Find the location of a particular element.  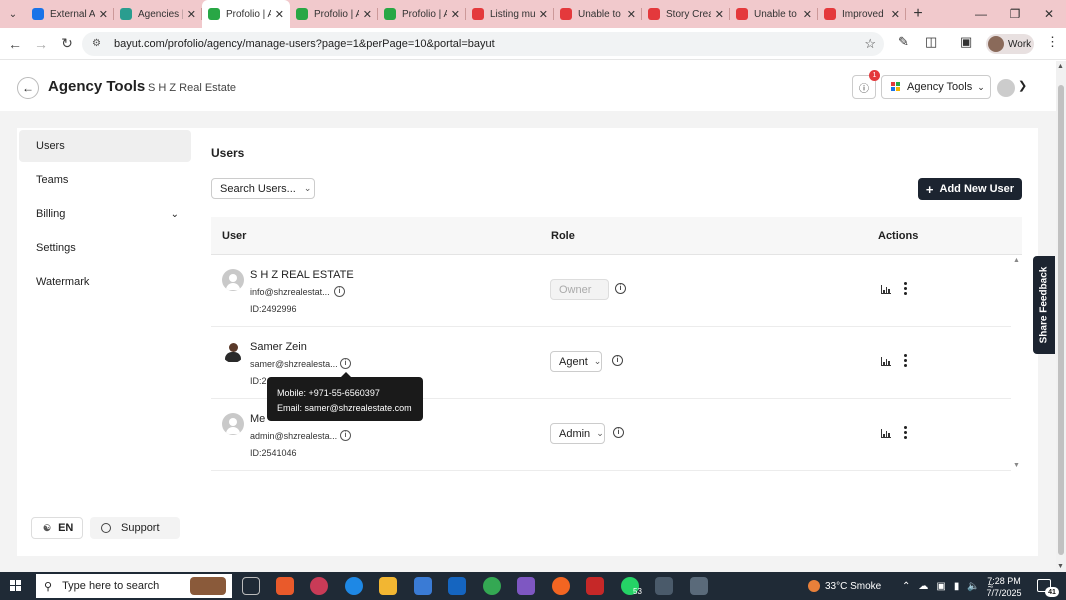

browser-tab: Listing mu ✕ is located at coordinates (510, 14).